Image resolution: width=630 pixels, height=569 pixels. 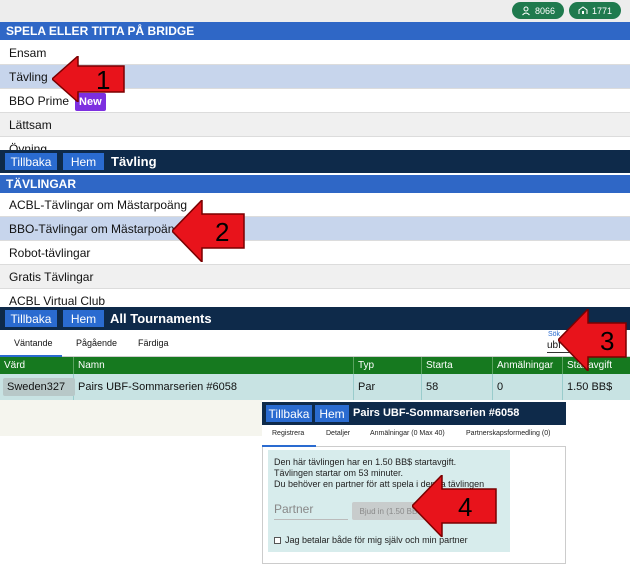 I want to click on column-header-start: Starta, so click(x=457, y=365).